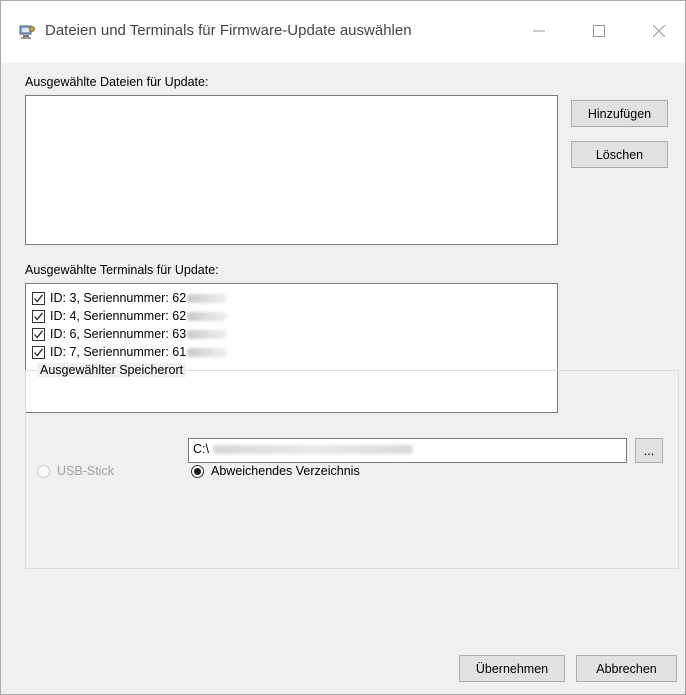 The width and height of the screenshot is (686, 695). What do you see at coordinates (626, 668) in the screenshot?
I see `cancel-button: Abbrechen` at bounding box center [626, 668].